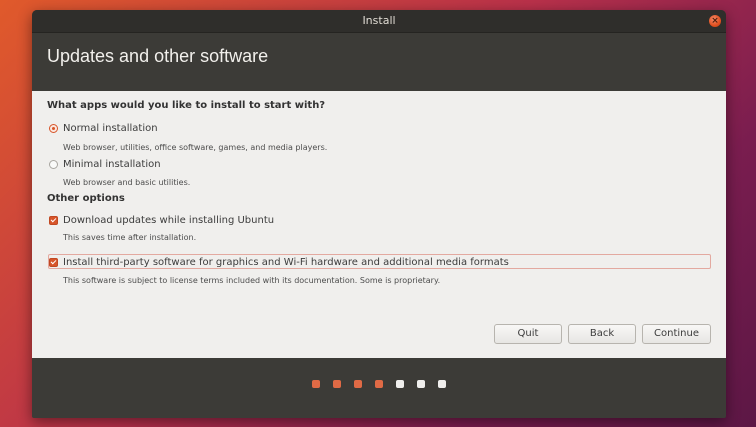 The image size is (756, 427). I want to click on download-updates-option: Download updates while installing Ubuntu, so click(161, 220).